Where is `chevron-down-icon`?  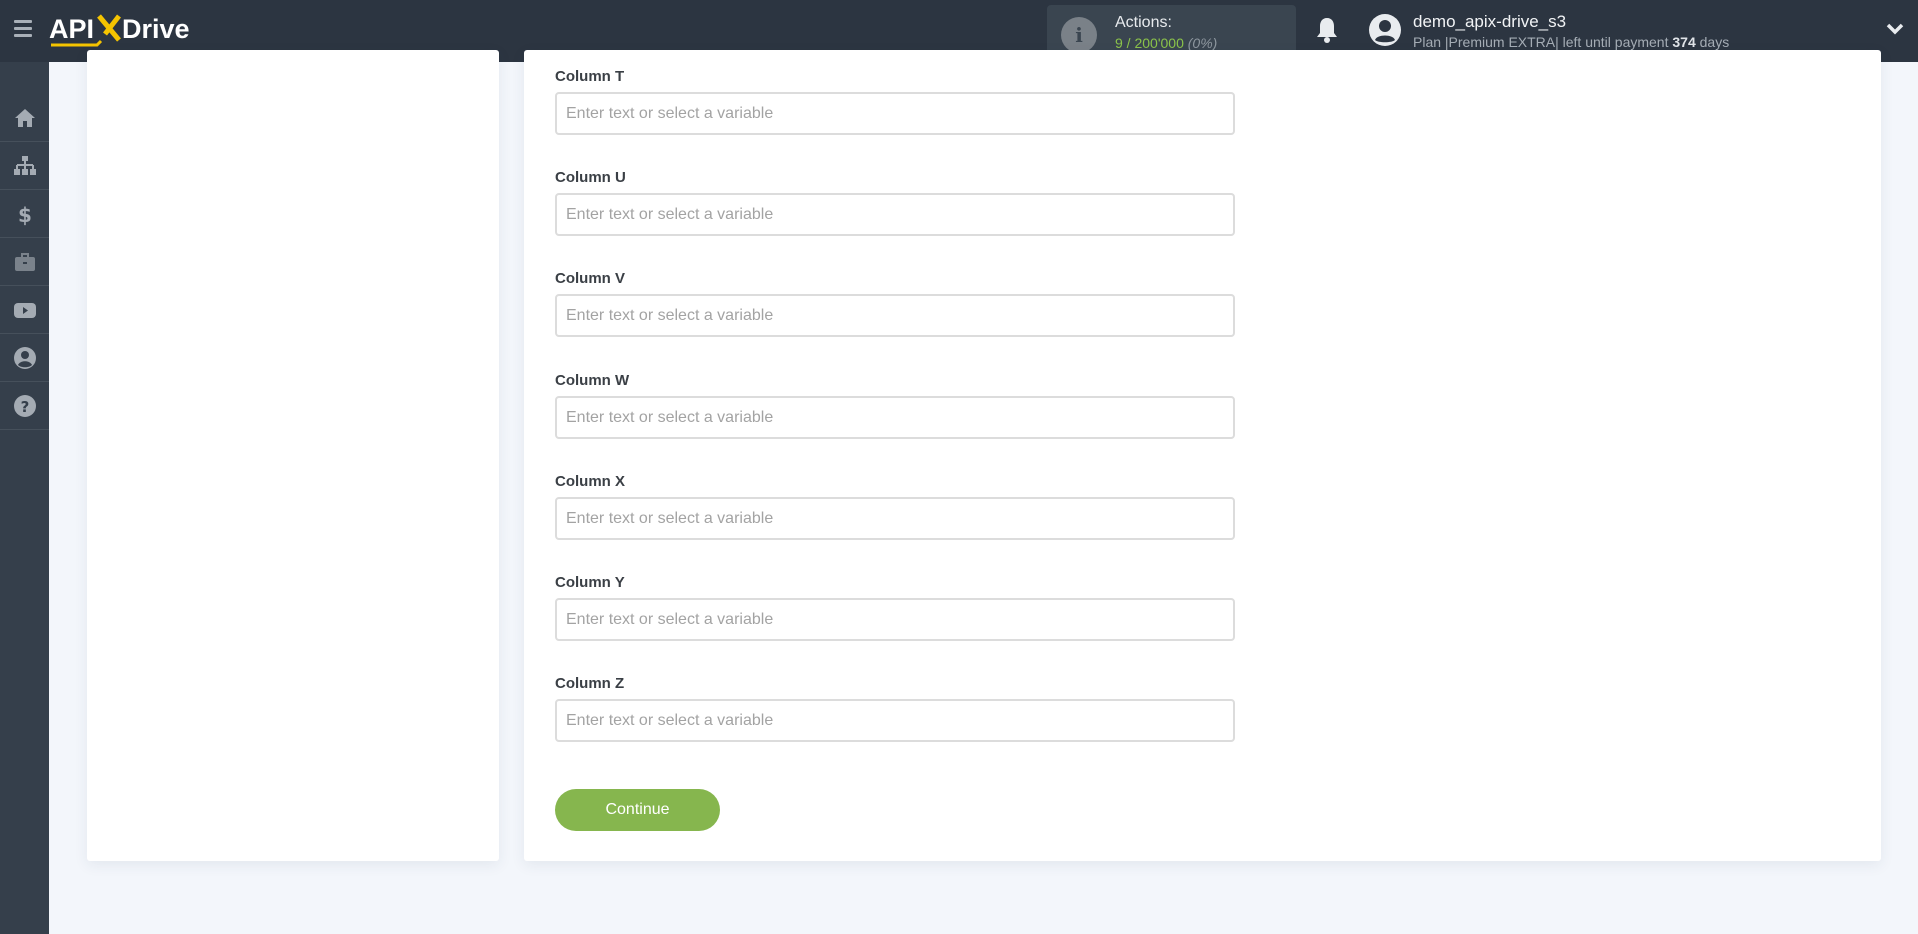 chevron-down-icon is located at coordinates (1895, 29).